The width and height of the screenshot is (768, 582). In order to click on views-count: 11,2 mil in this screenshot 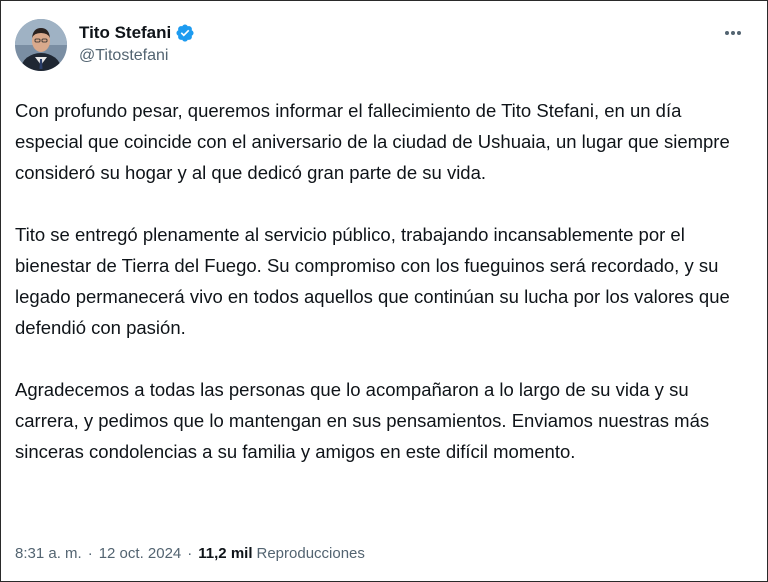, I will do `click(225, 553)`.